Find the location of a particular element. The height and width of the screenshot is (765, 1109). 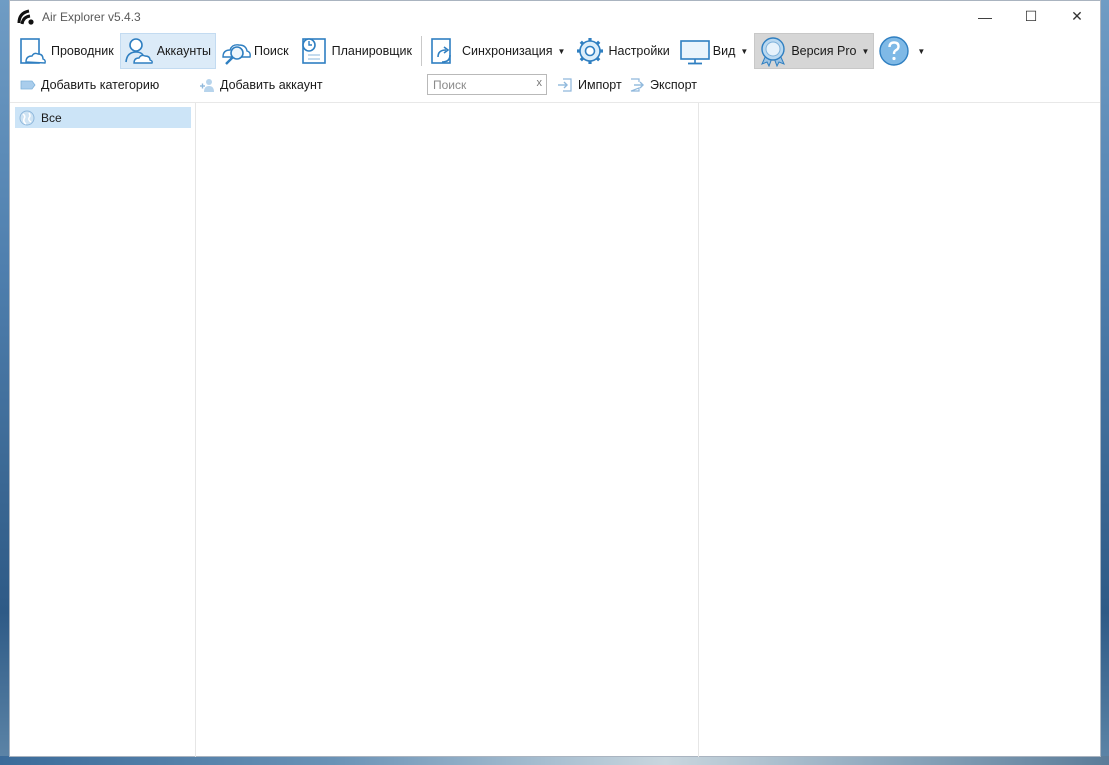

explorer-button: Проводник is located at coordinates (66, 51).